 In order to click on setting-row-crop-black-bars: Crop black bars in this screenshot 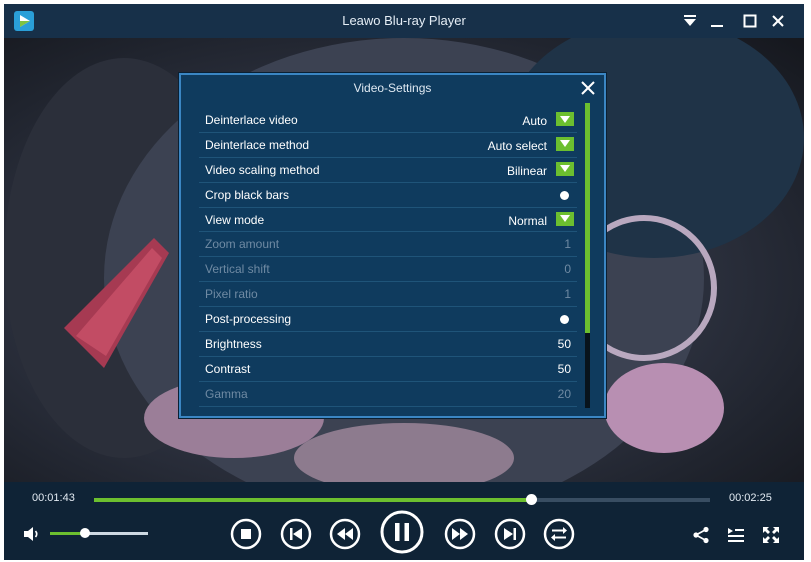, I will do `click(388, 195)`.